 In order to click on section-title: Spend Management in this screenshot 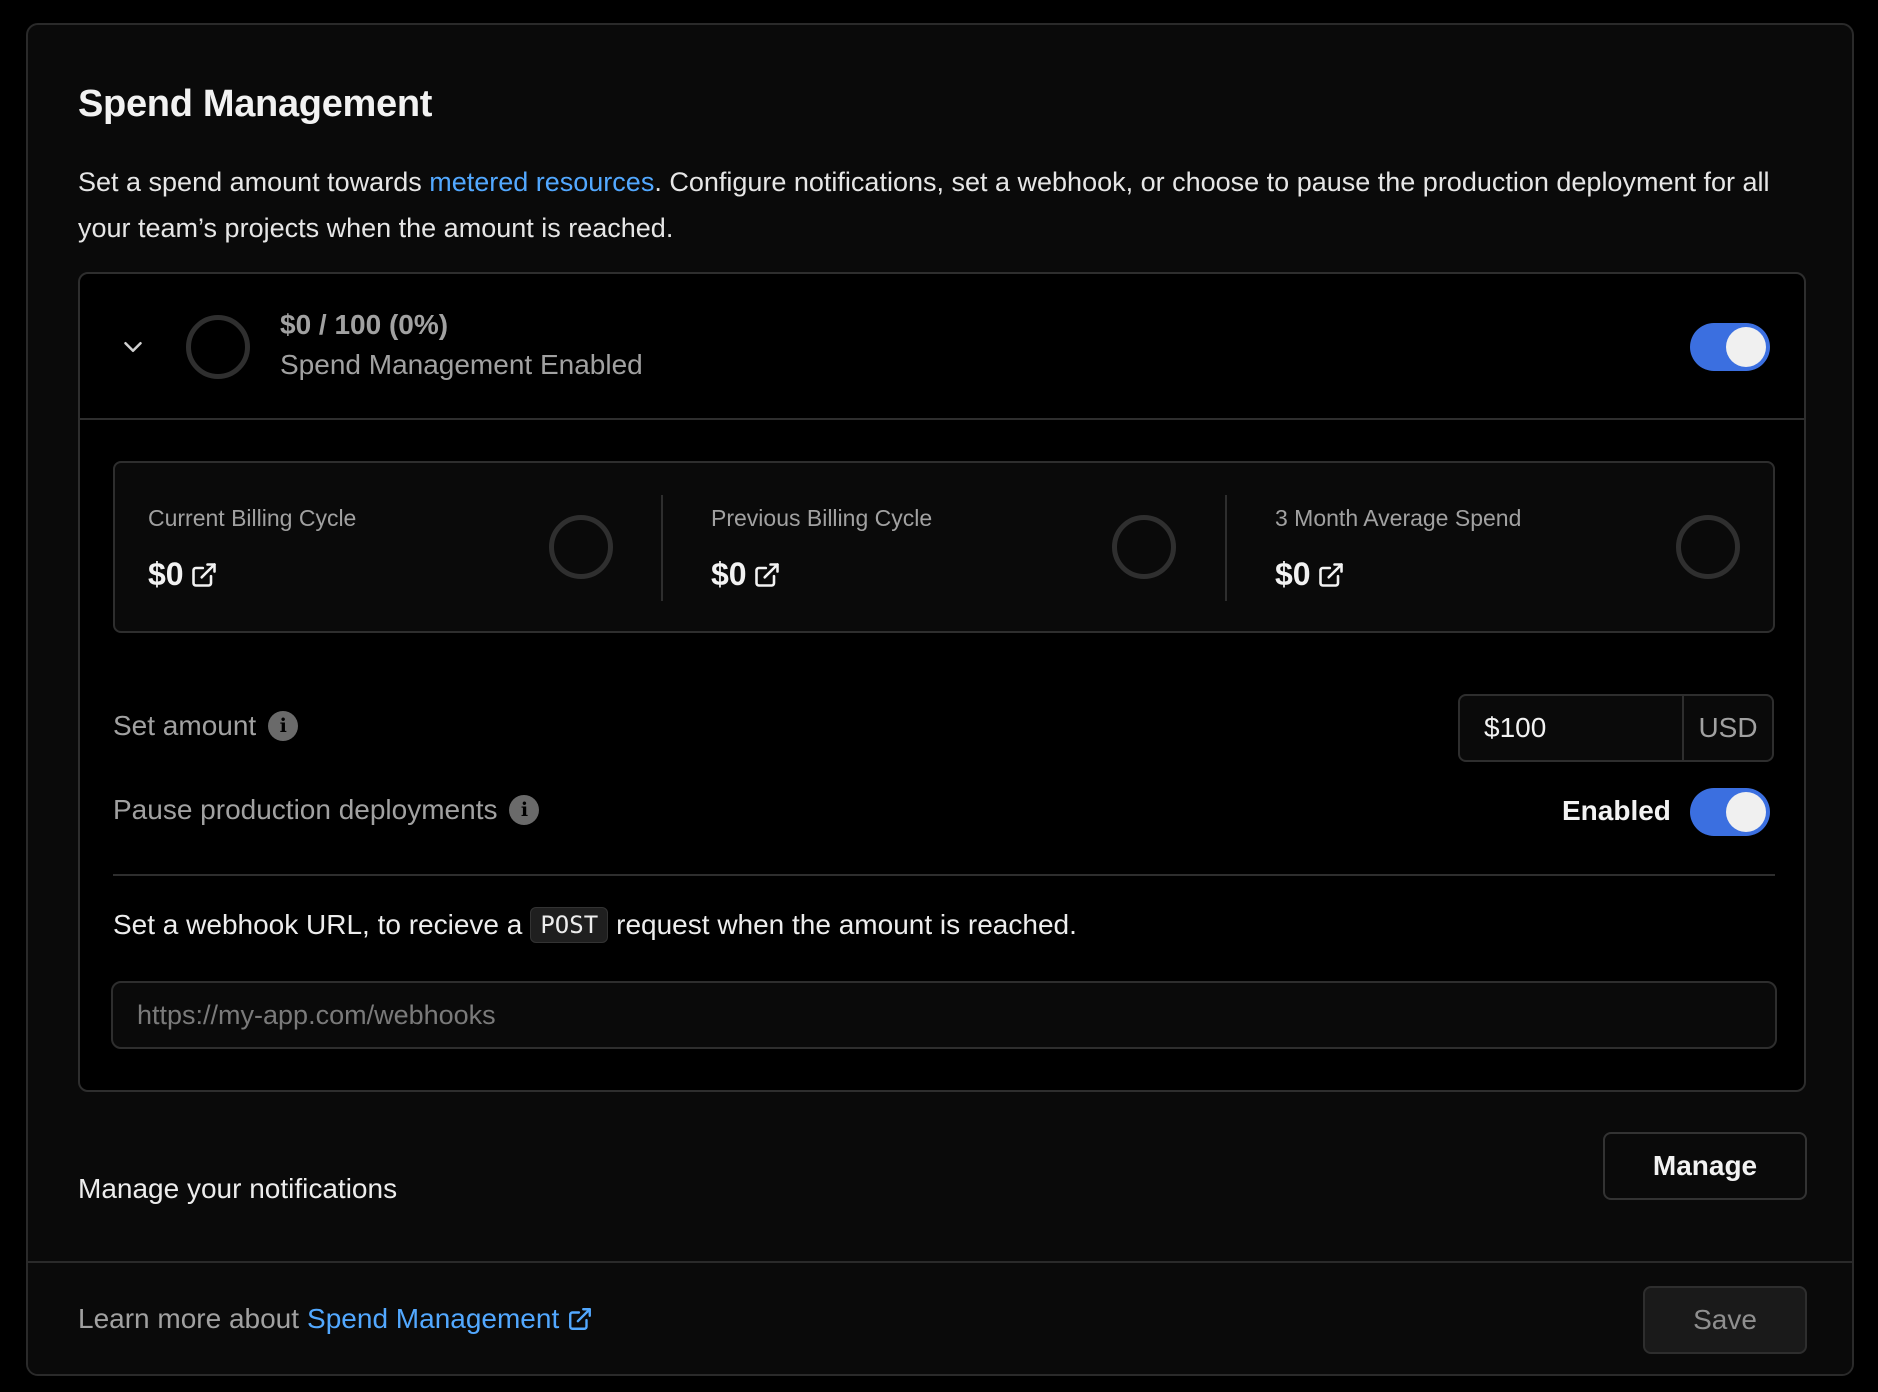, I will do `click(255, 104)`.